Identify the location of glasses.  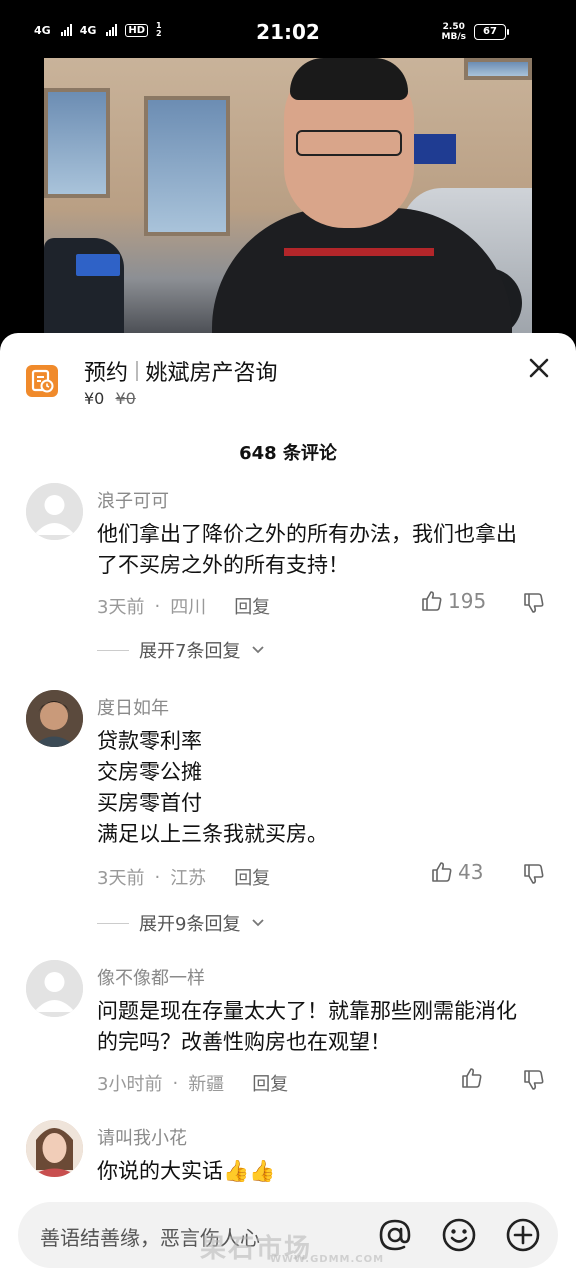
(349, 143).